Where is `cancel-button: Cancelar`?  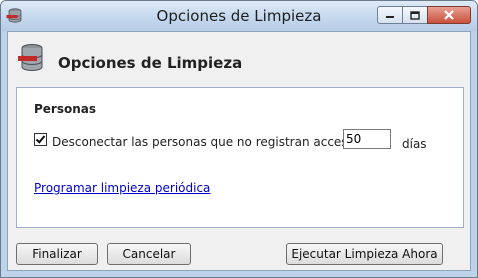 cancel-button: Cancelar is located at coordinates (149, 254).